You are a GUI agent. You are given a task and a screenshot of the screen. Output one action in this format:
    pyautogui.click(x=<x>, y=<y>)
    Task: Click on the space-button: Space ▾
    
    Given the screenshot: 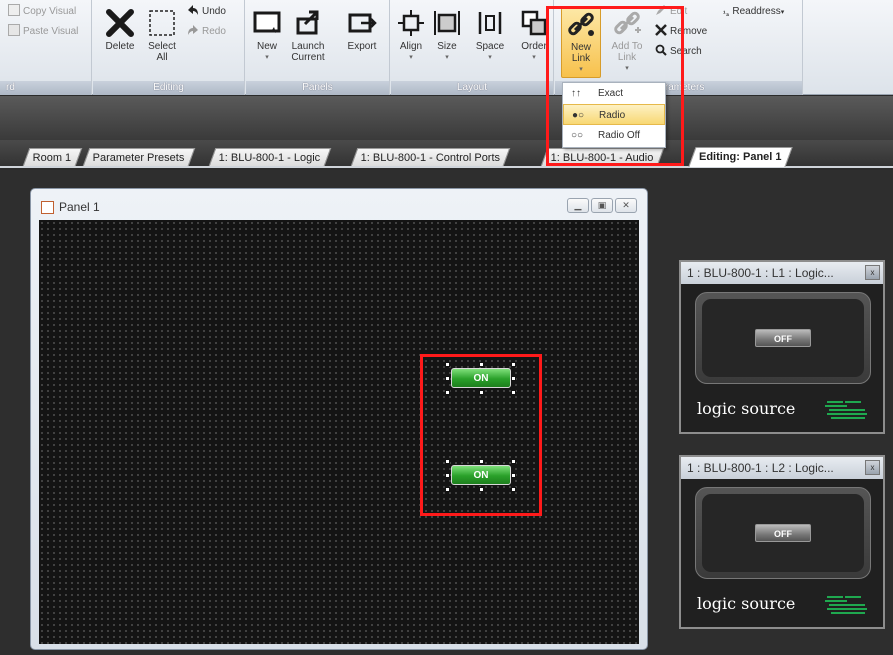 What is the action you would take?
    pyautogui.click(x=490, y=35)
    